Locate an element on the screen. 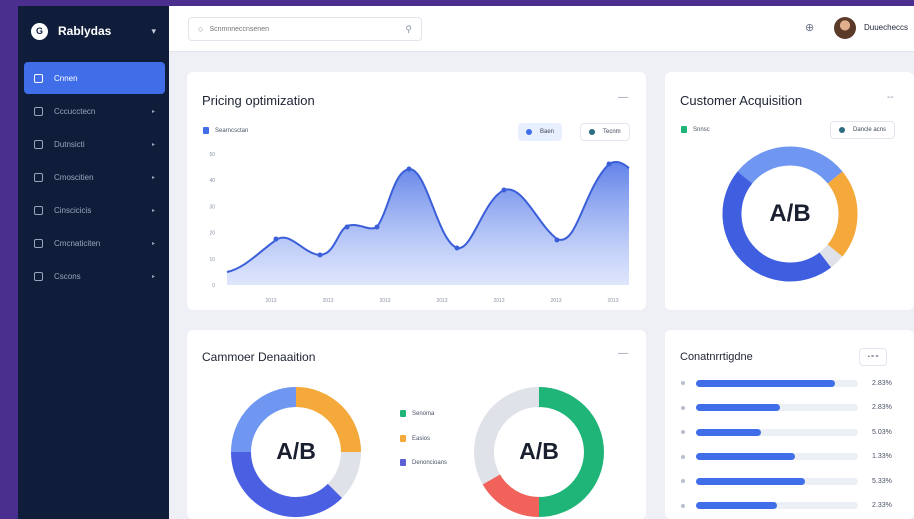 The height and width of the screenshot is (519, 914). sidebar-item-6: Cscons ▸ is located at coordinates (94, 276).